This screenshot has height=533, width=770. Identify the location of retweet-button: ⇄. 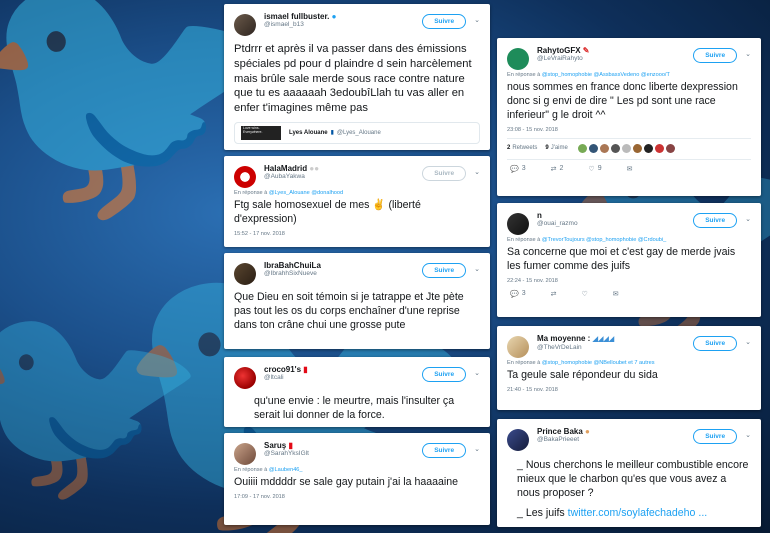
(552, 294).